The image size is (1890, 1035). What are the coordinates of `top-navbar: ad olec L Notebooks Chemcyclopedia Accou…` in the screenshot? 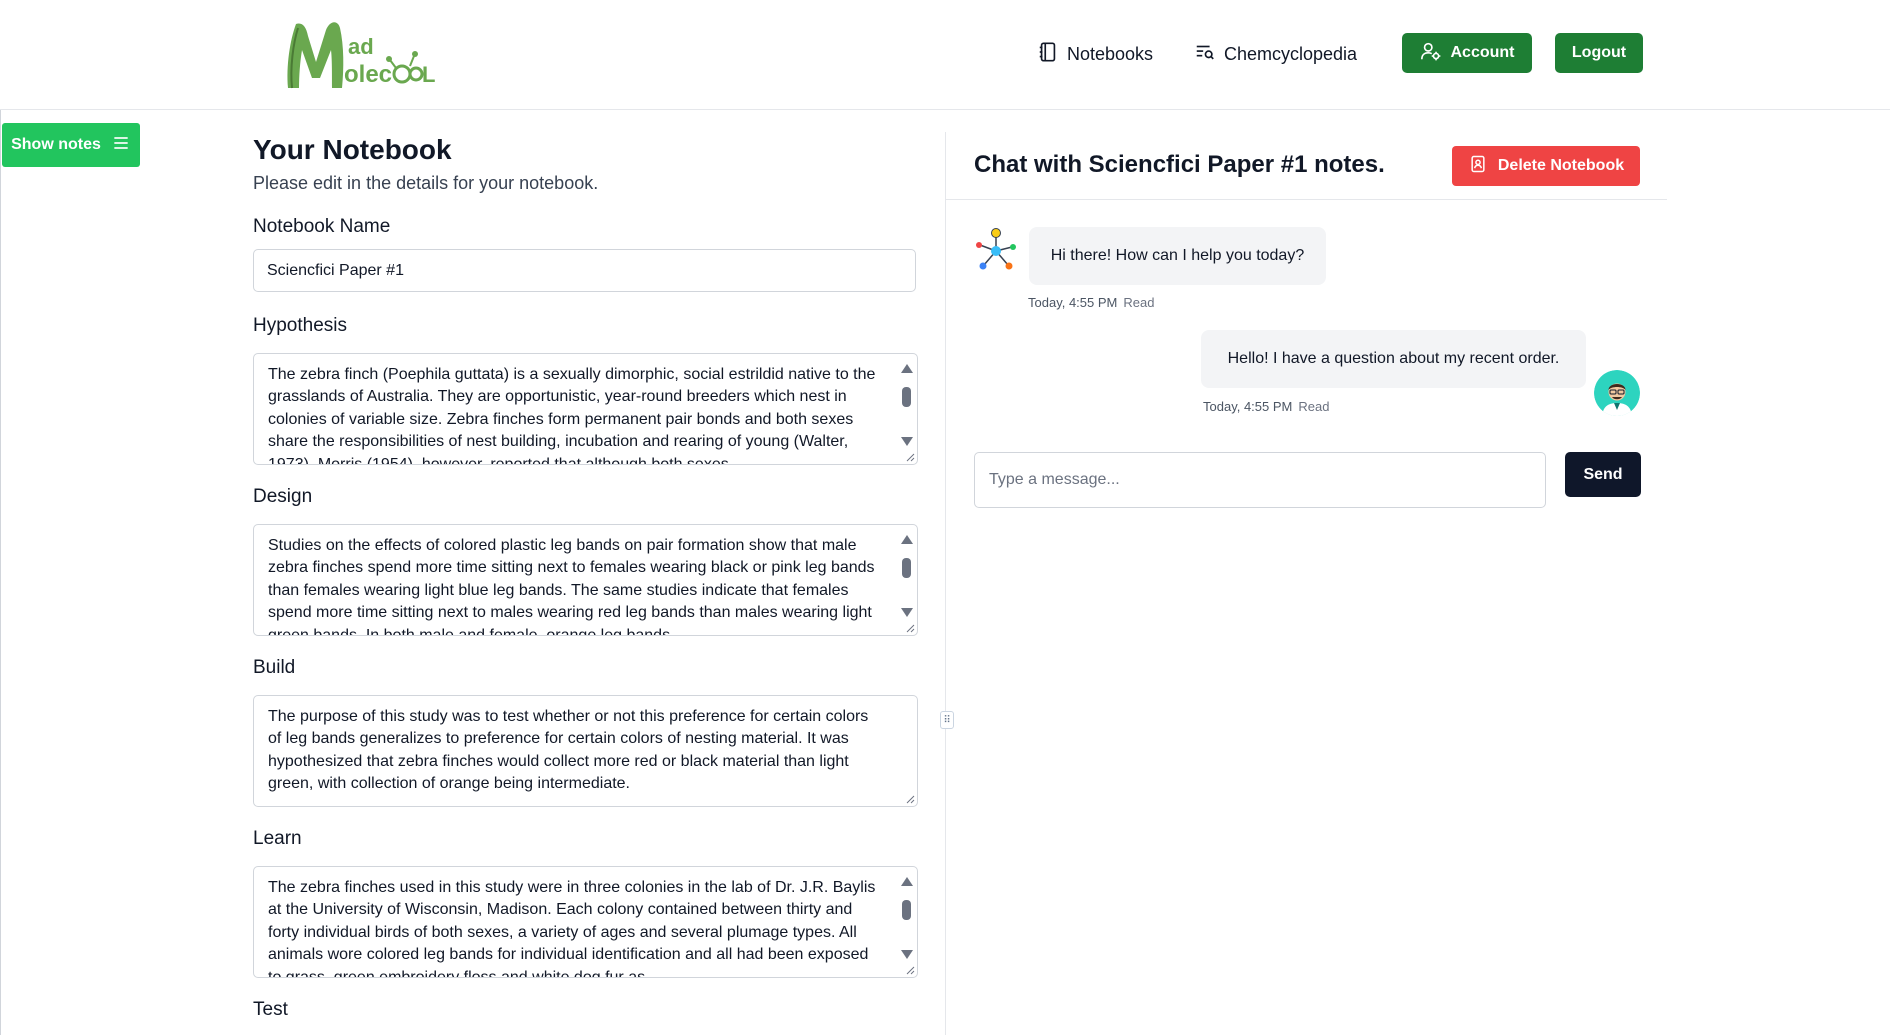 It's located at (945, 55).